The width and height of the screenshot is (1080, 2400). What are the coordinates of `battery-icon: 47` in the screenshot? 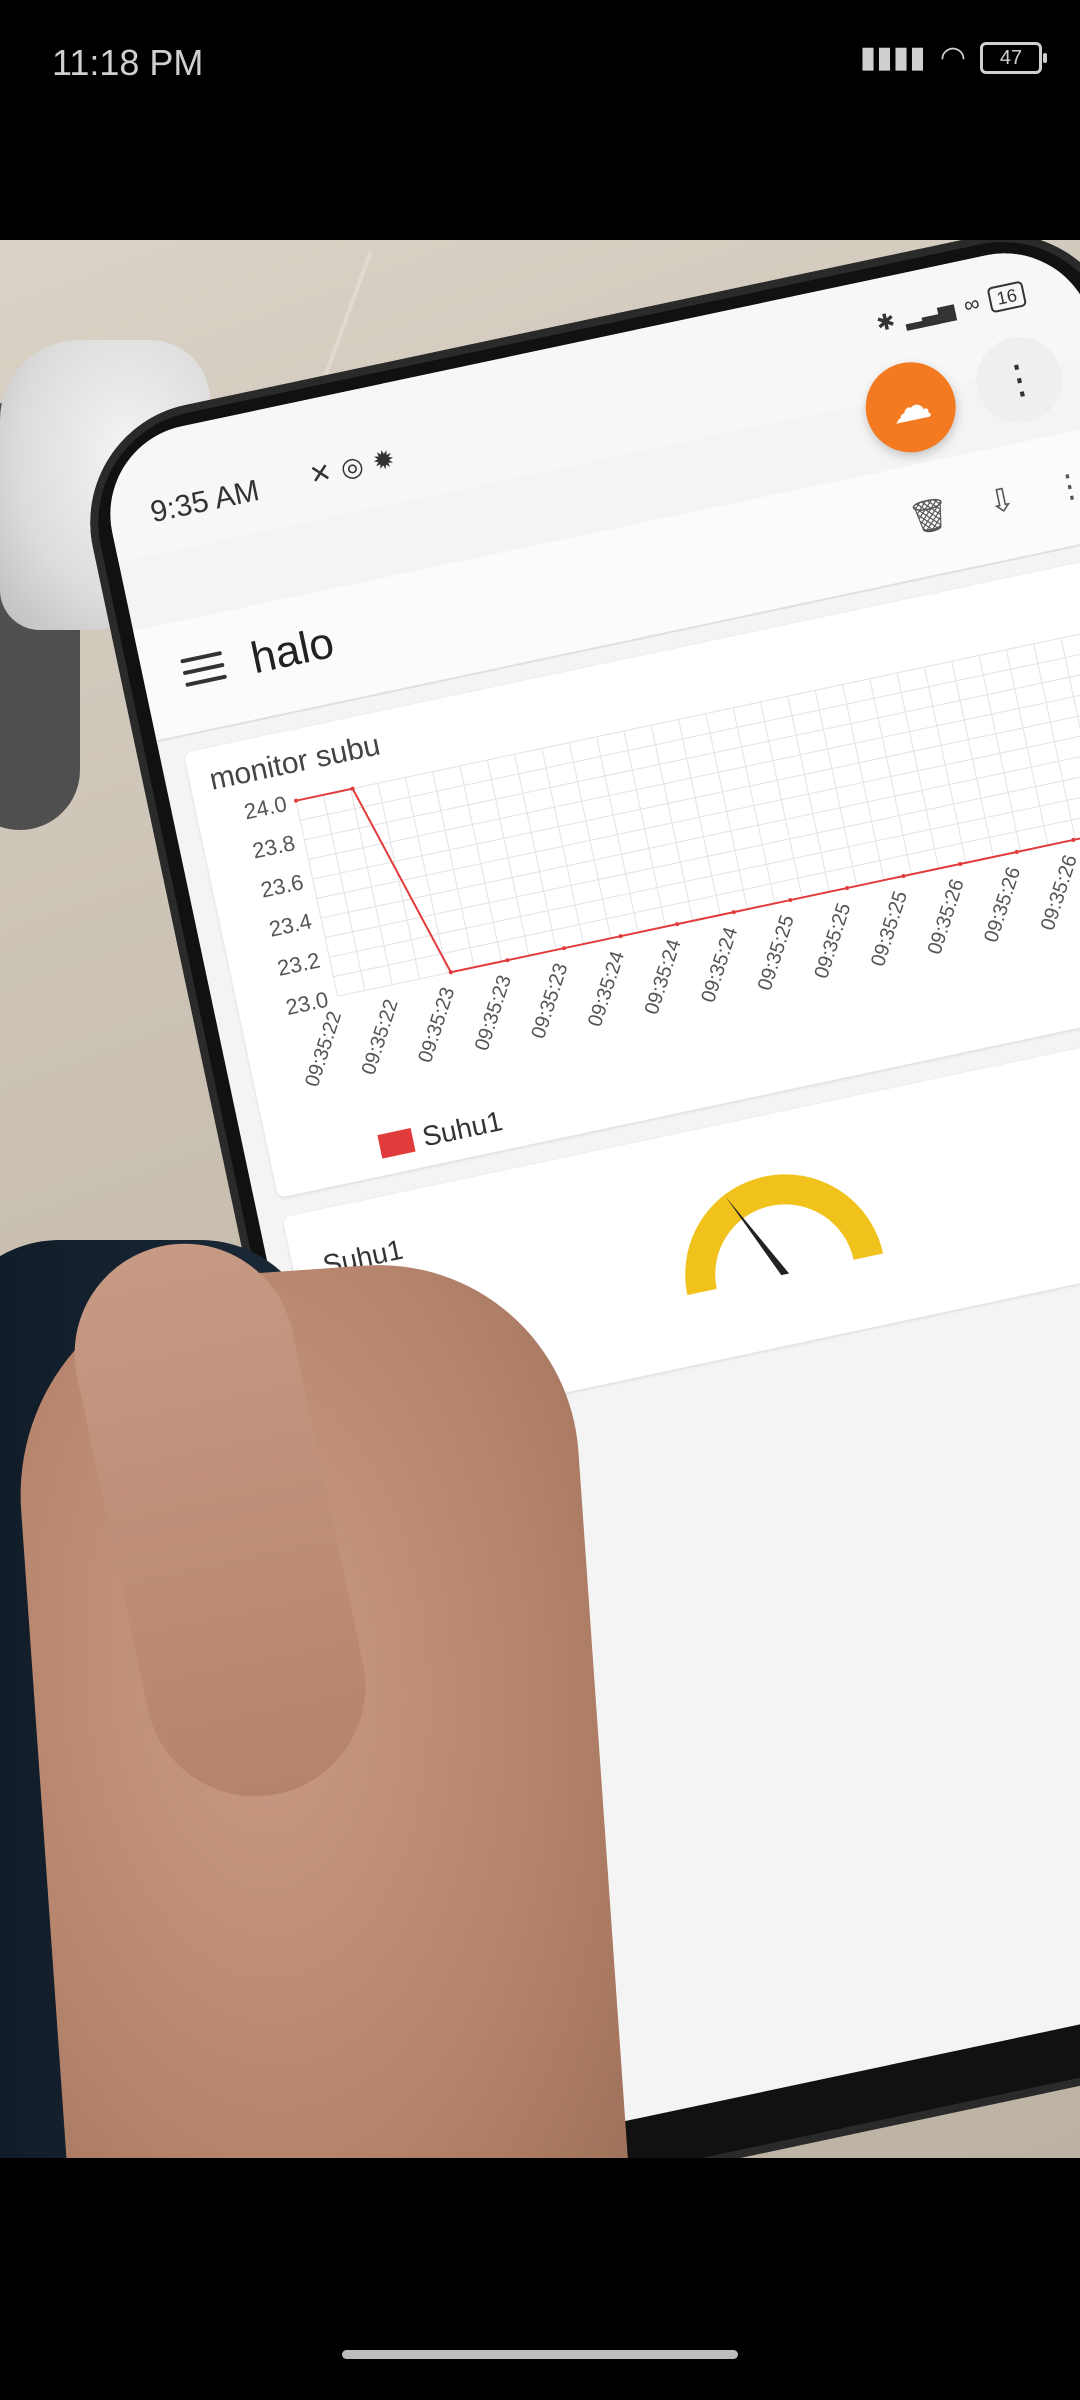 It's located at (1013, 57).